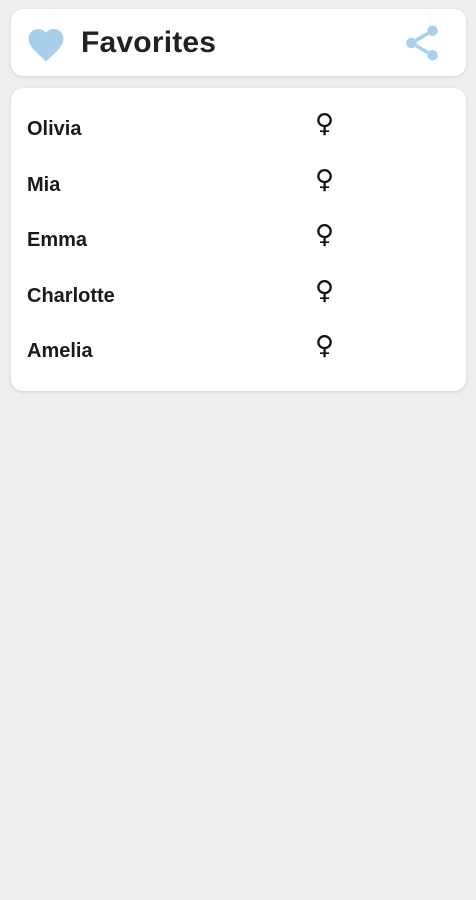  Describe the element at coordinates (238, 42) in the screenshot. I see `app-header: Favorites` at that location.